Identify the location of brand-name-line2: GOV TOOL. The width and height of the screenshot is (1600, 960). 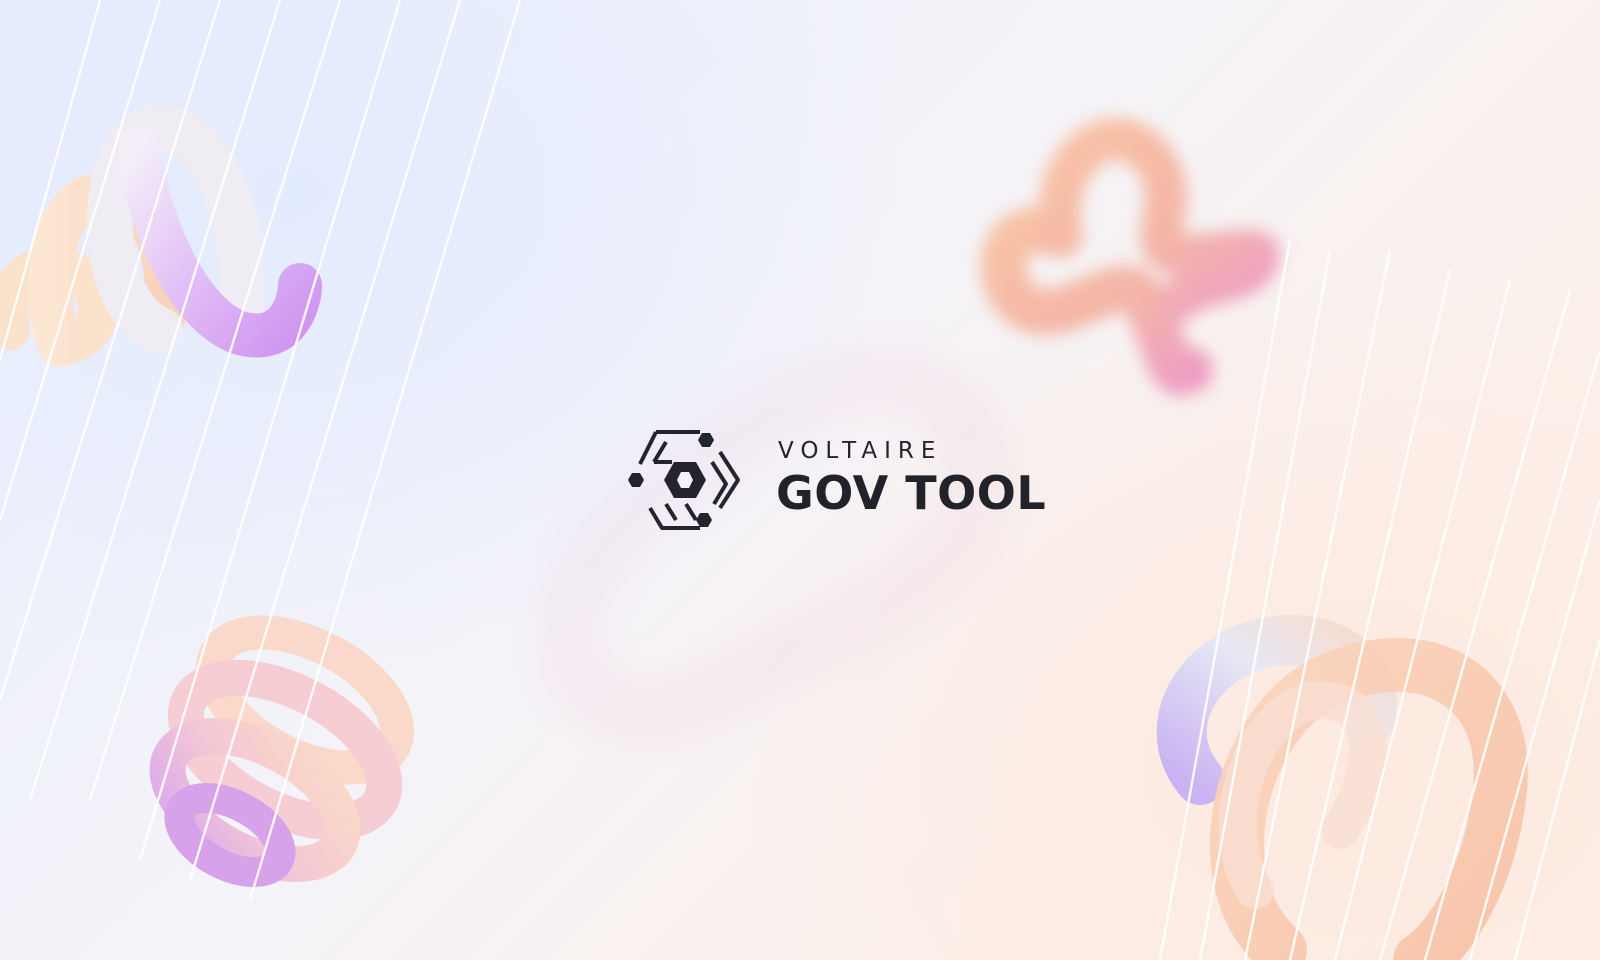
(911, 493).